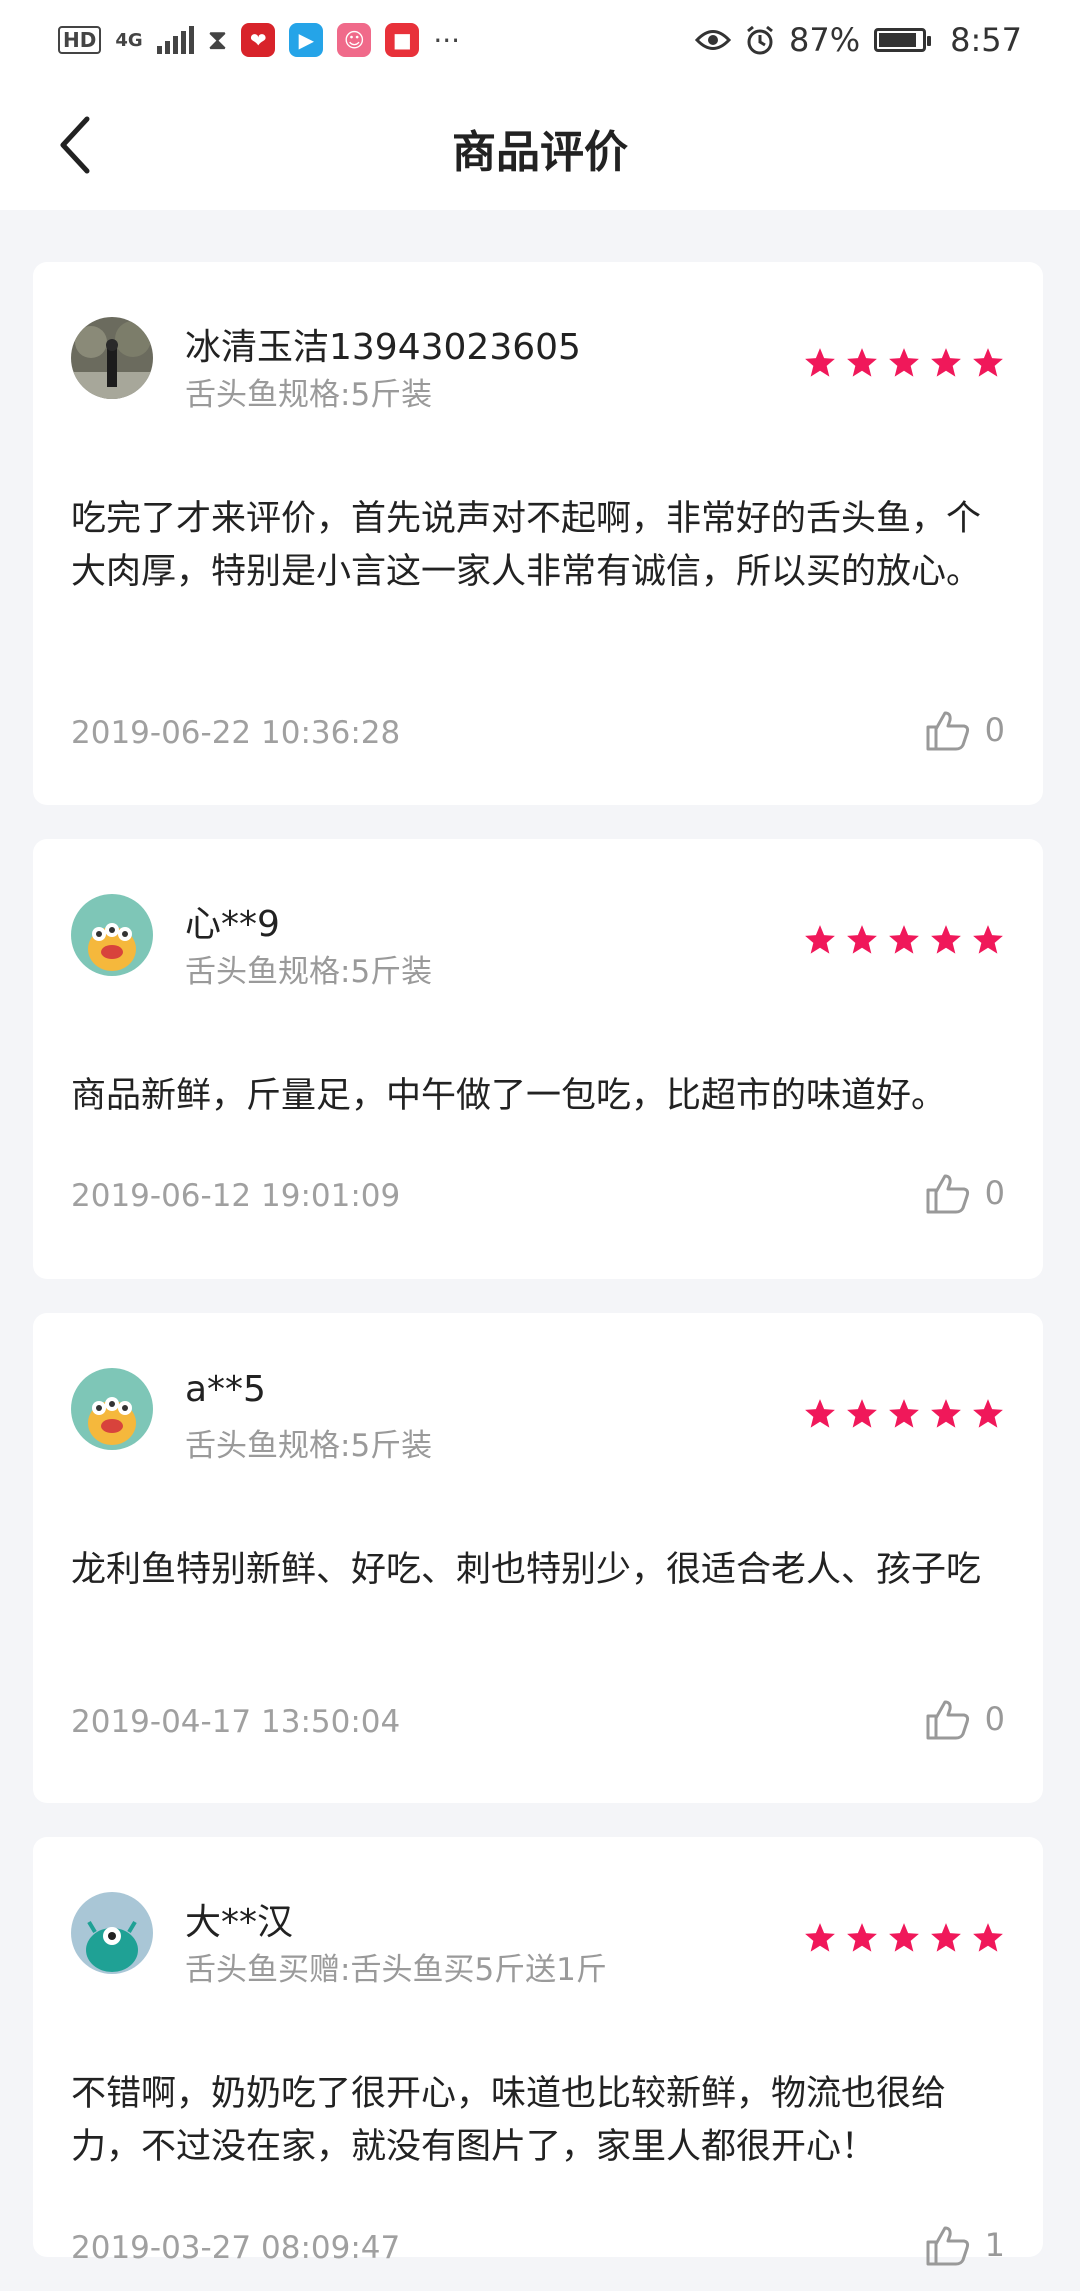 The image size is (1080, 2291). I want to click on page-title: 商品评价, so click(540, 152).